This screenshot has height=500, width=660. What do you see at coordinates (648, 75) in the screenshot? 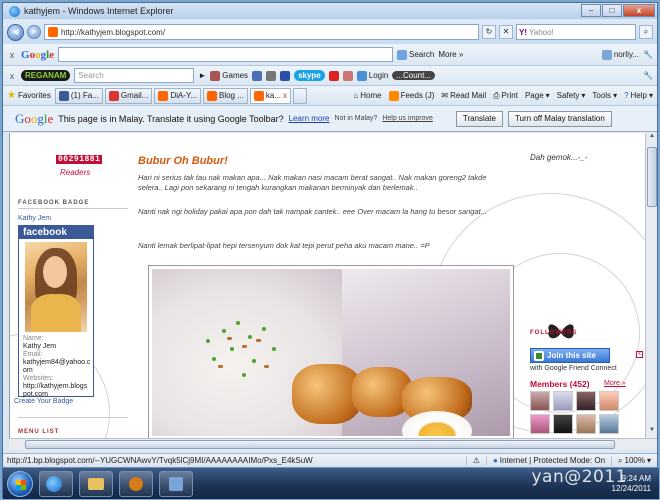
I see `wrench-icon-2: 🔧` at bounding box center [648, 75].